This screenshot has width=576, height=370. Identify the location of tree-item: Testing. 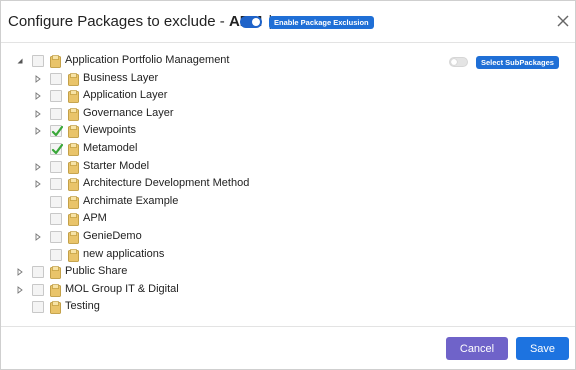
(221, 307).